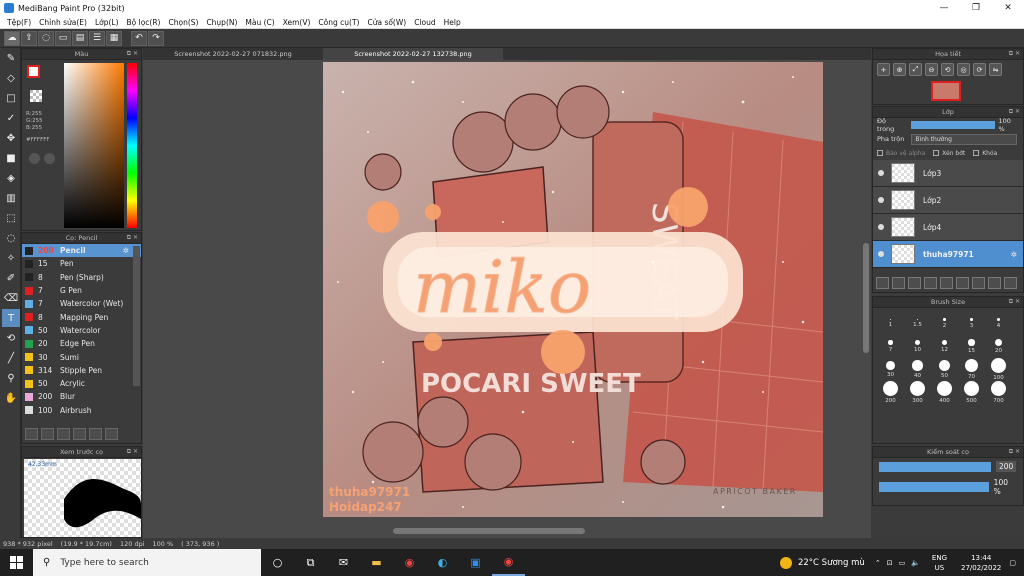  What do you see at coordinates (930, 283) in the screenshot?
I see `layer-menu-button` at bounding box center [930, 283].